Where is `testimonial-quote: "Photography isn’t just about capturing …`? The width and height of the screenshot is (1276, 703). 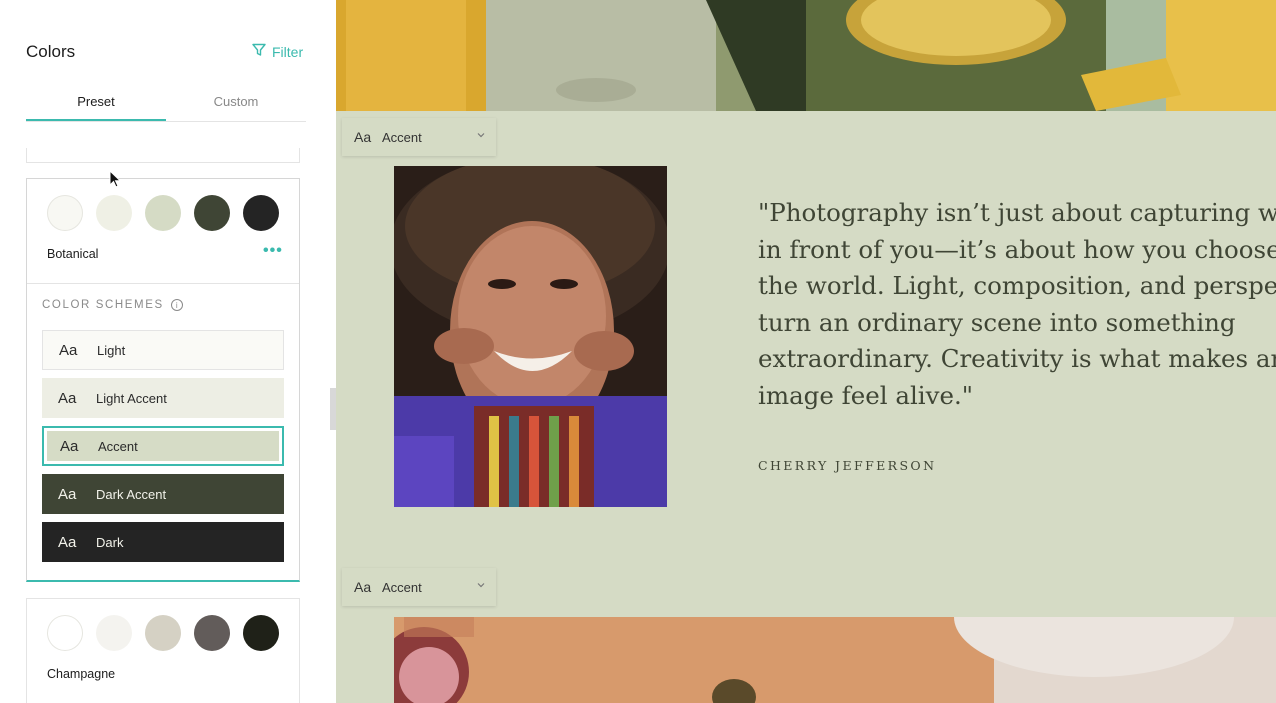
testimonial-quote: "Photography isn’t just about capturing … is located at coordinates (1017, 304).